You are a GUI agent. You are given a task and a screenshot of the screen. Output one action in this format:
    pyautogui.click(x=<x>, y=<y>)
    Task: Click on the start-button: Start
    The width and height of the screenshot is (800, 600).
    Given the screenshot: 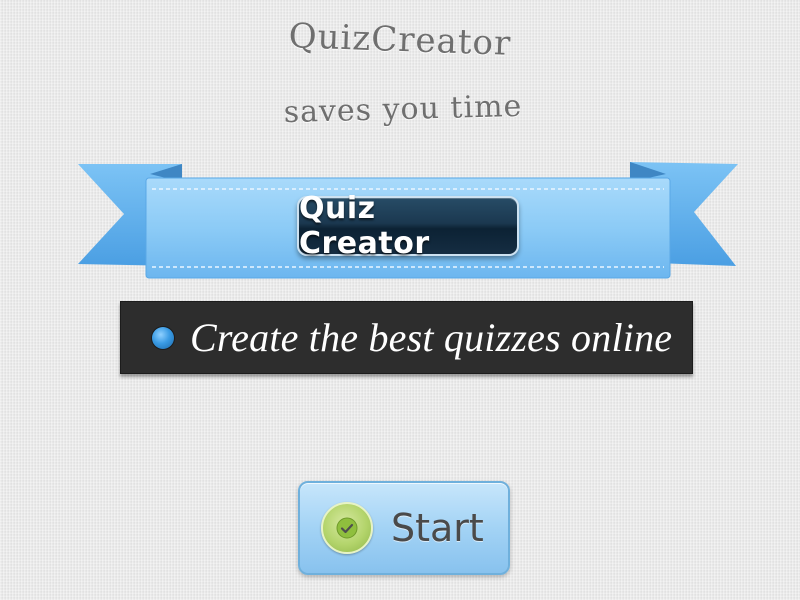 What is the action you would take?
    pyautogui.click(x=404, y=528)
    